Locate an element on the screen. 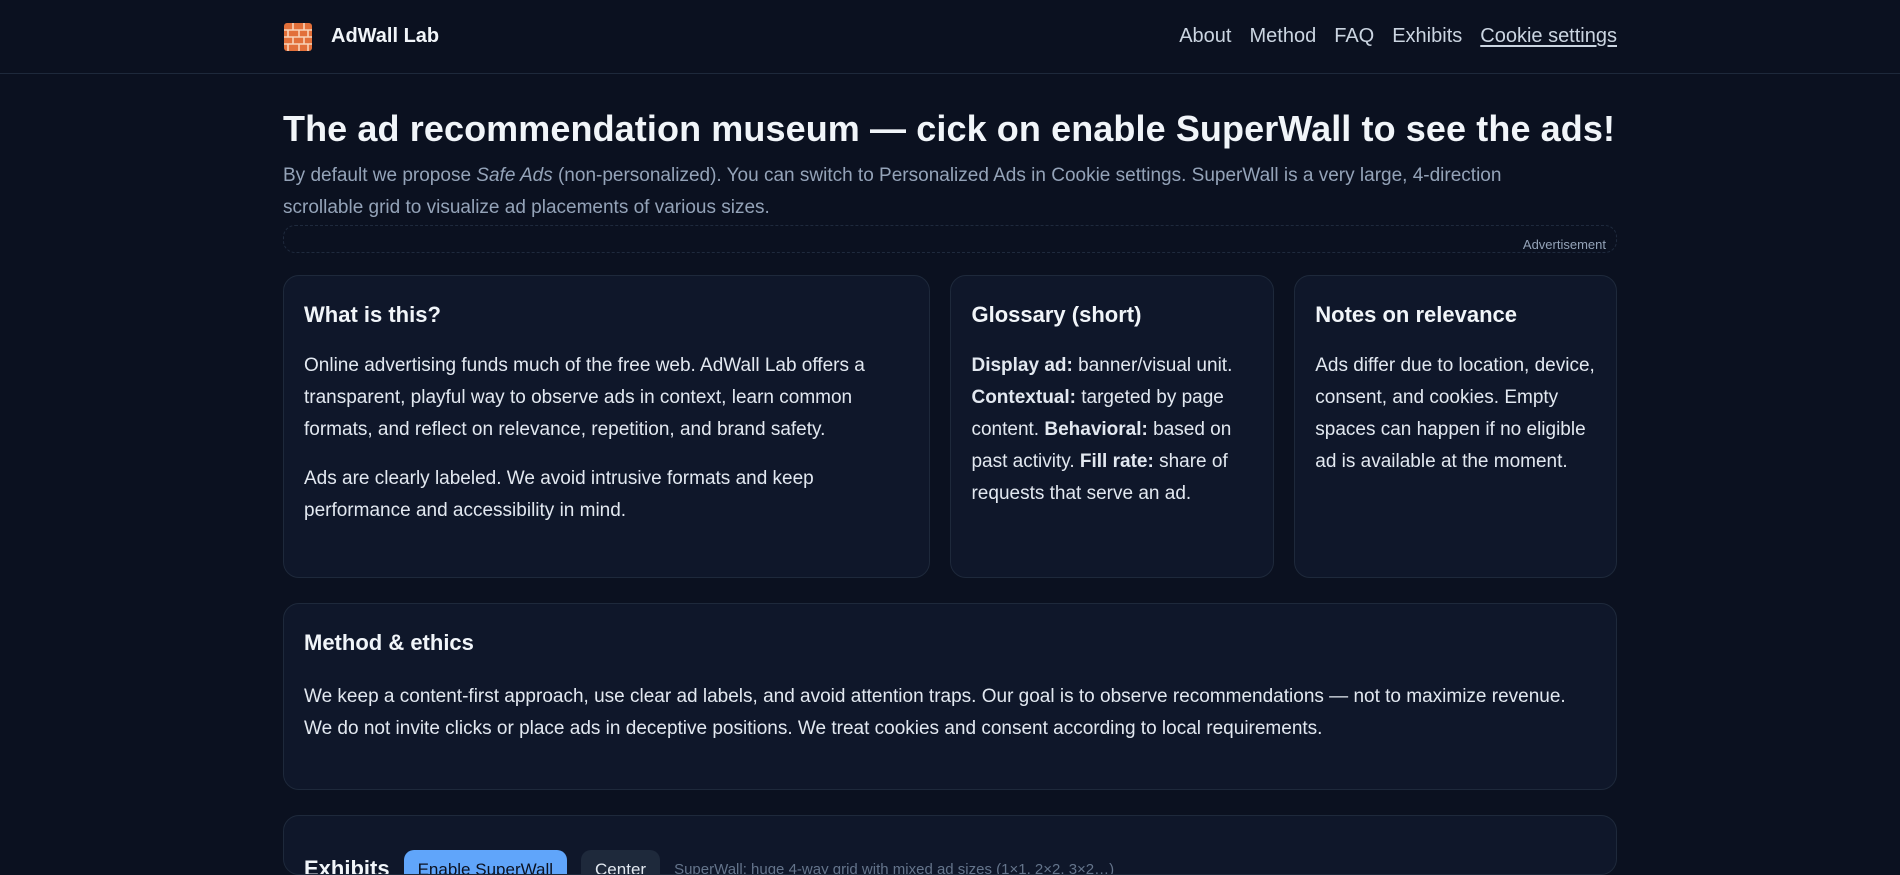 The image size is (1900, 875). glossary-term: Behavioral: is located at coordinates (1096, 429).